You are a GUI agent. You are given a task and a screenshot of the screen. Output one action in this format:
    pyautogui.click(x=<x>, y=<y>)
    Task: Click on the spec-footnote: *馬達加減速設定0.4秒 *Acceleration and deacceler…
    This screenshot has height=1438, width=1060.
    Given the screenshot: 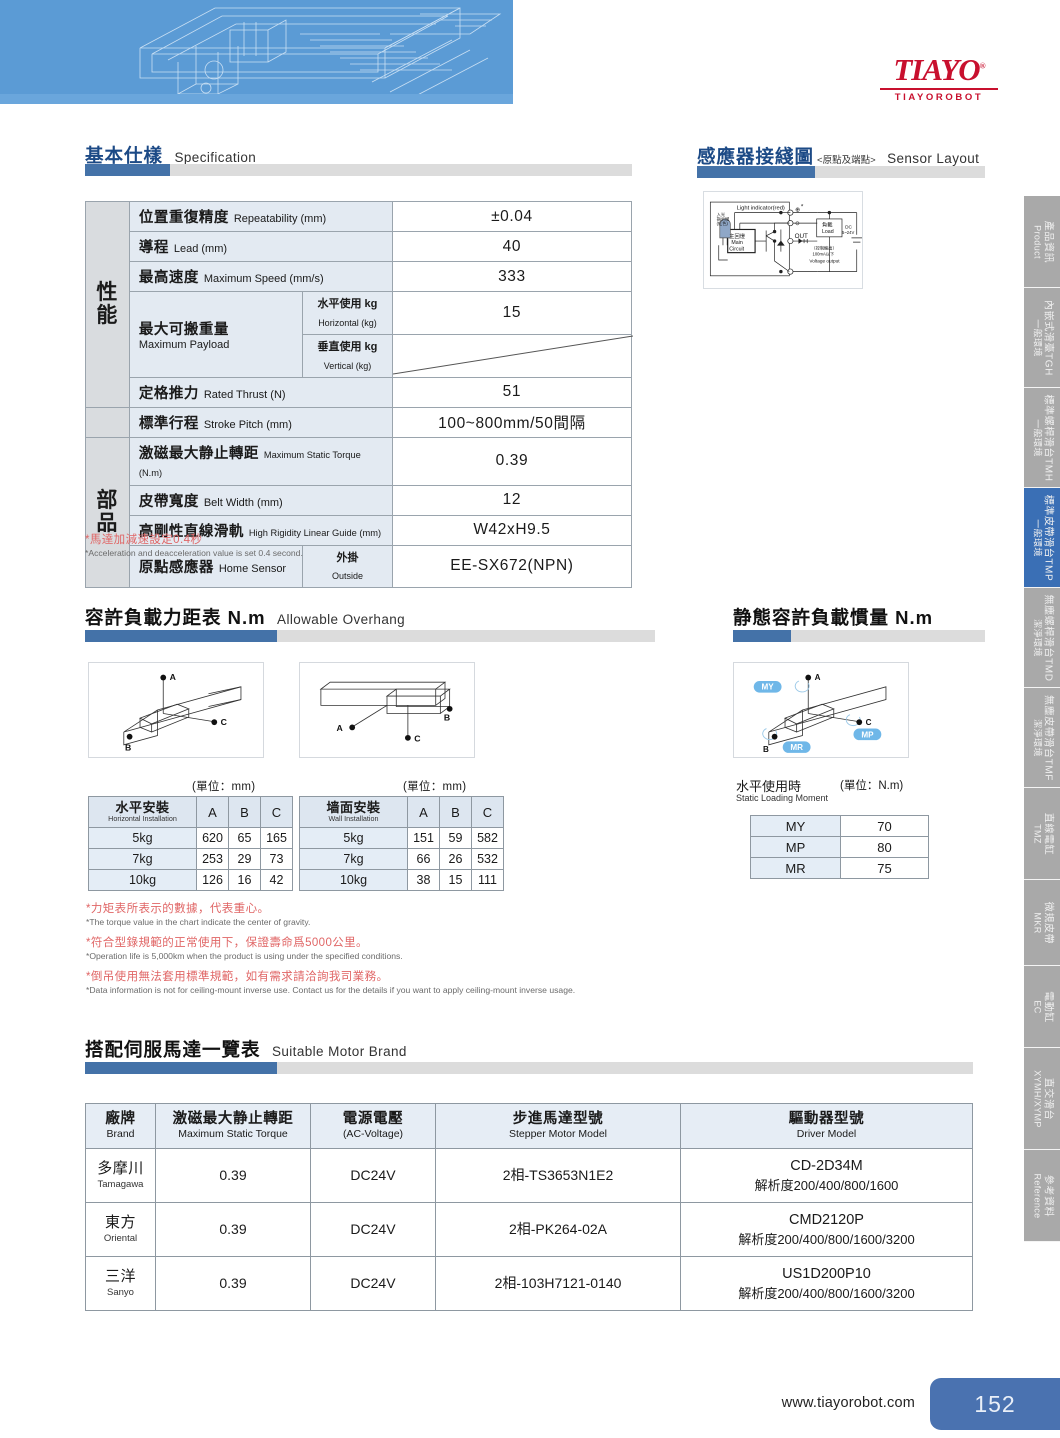 What is the action you would take?
    pyautogui.click(x=194, y=546)
    